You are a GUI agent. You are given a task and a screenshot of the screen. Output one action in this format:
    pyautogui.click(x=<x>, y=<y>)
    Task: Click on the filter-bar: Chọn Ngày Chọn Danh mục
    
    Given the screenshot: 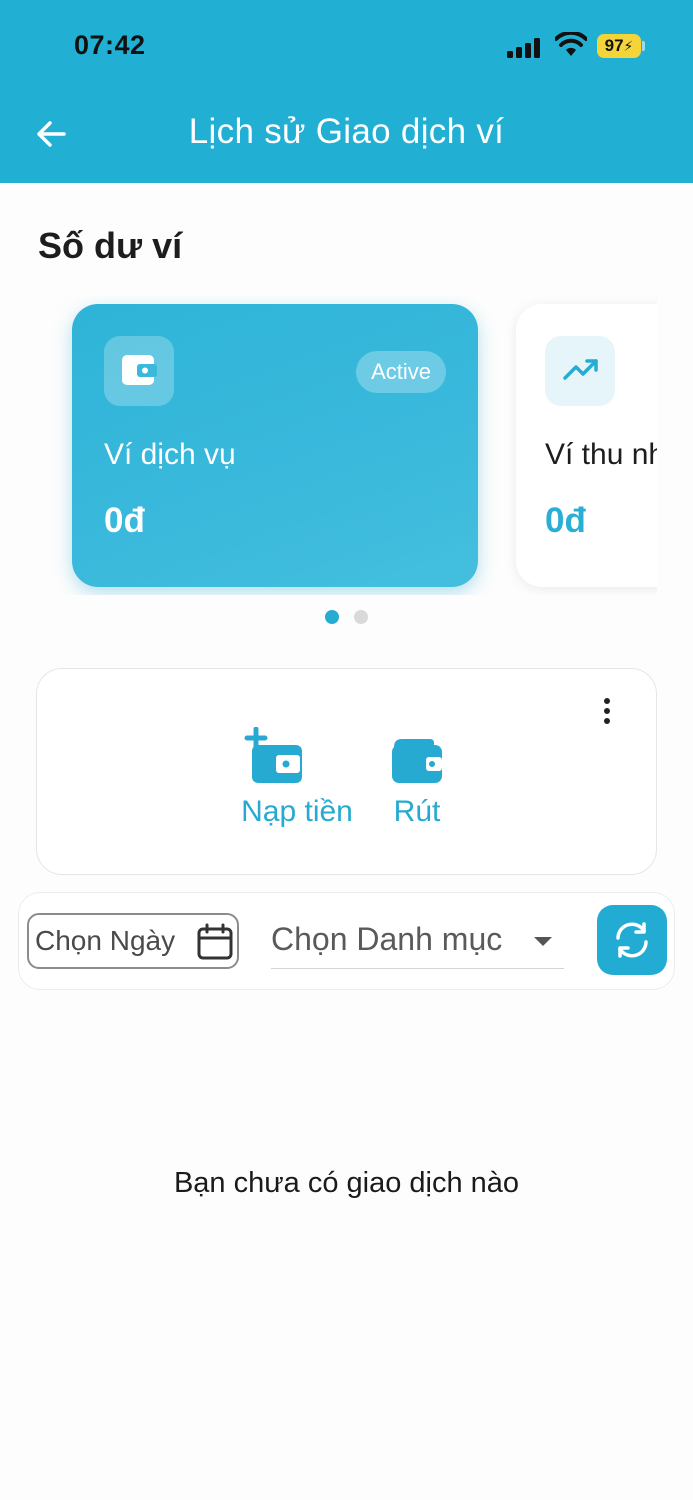 What is the action you would take?
    pyautogui.click(x=346, y=941)
    